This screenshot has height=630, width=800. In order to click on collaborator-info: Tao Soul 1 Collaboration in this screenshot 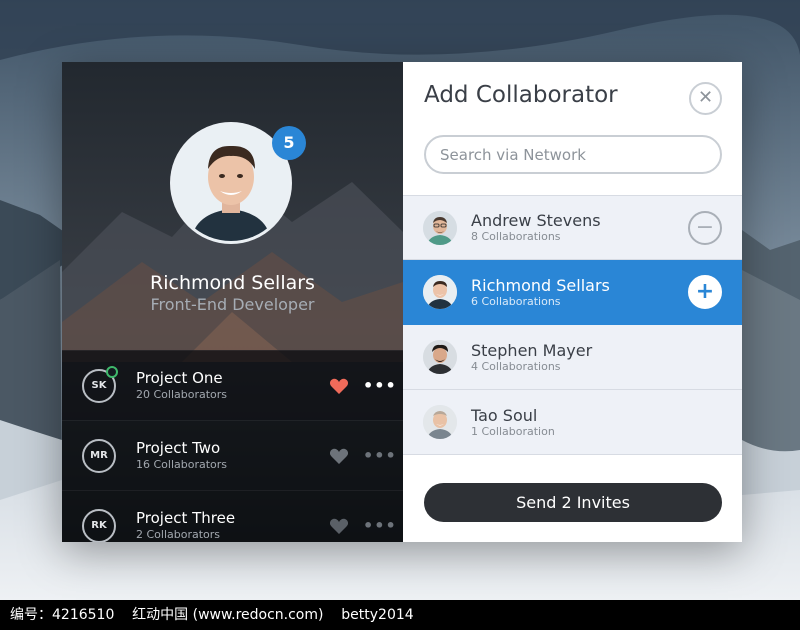, I will do `click(606, 422)`.